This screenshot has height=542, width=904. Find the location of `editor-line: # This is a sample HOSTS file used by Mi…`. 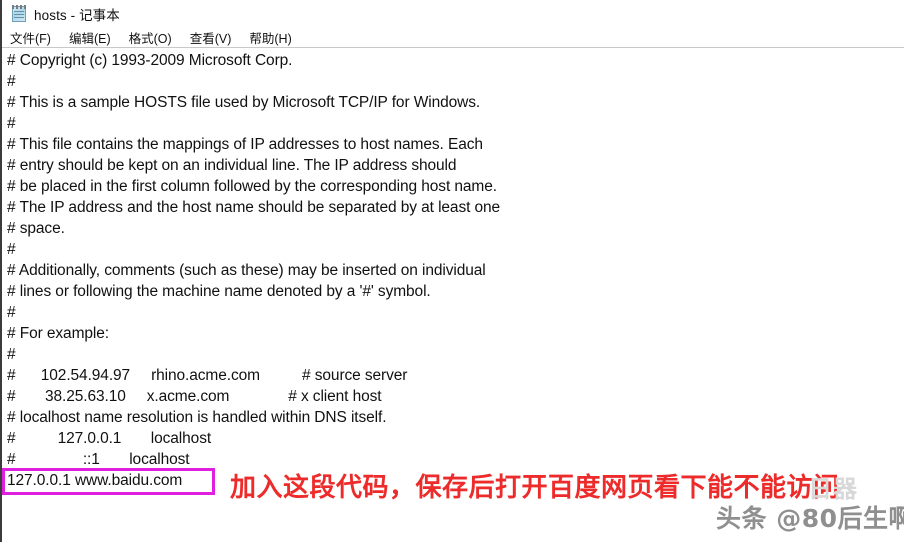

editor-line: # This is a sample HOSTS file used by Mi… is located at coordinates (244, 102).